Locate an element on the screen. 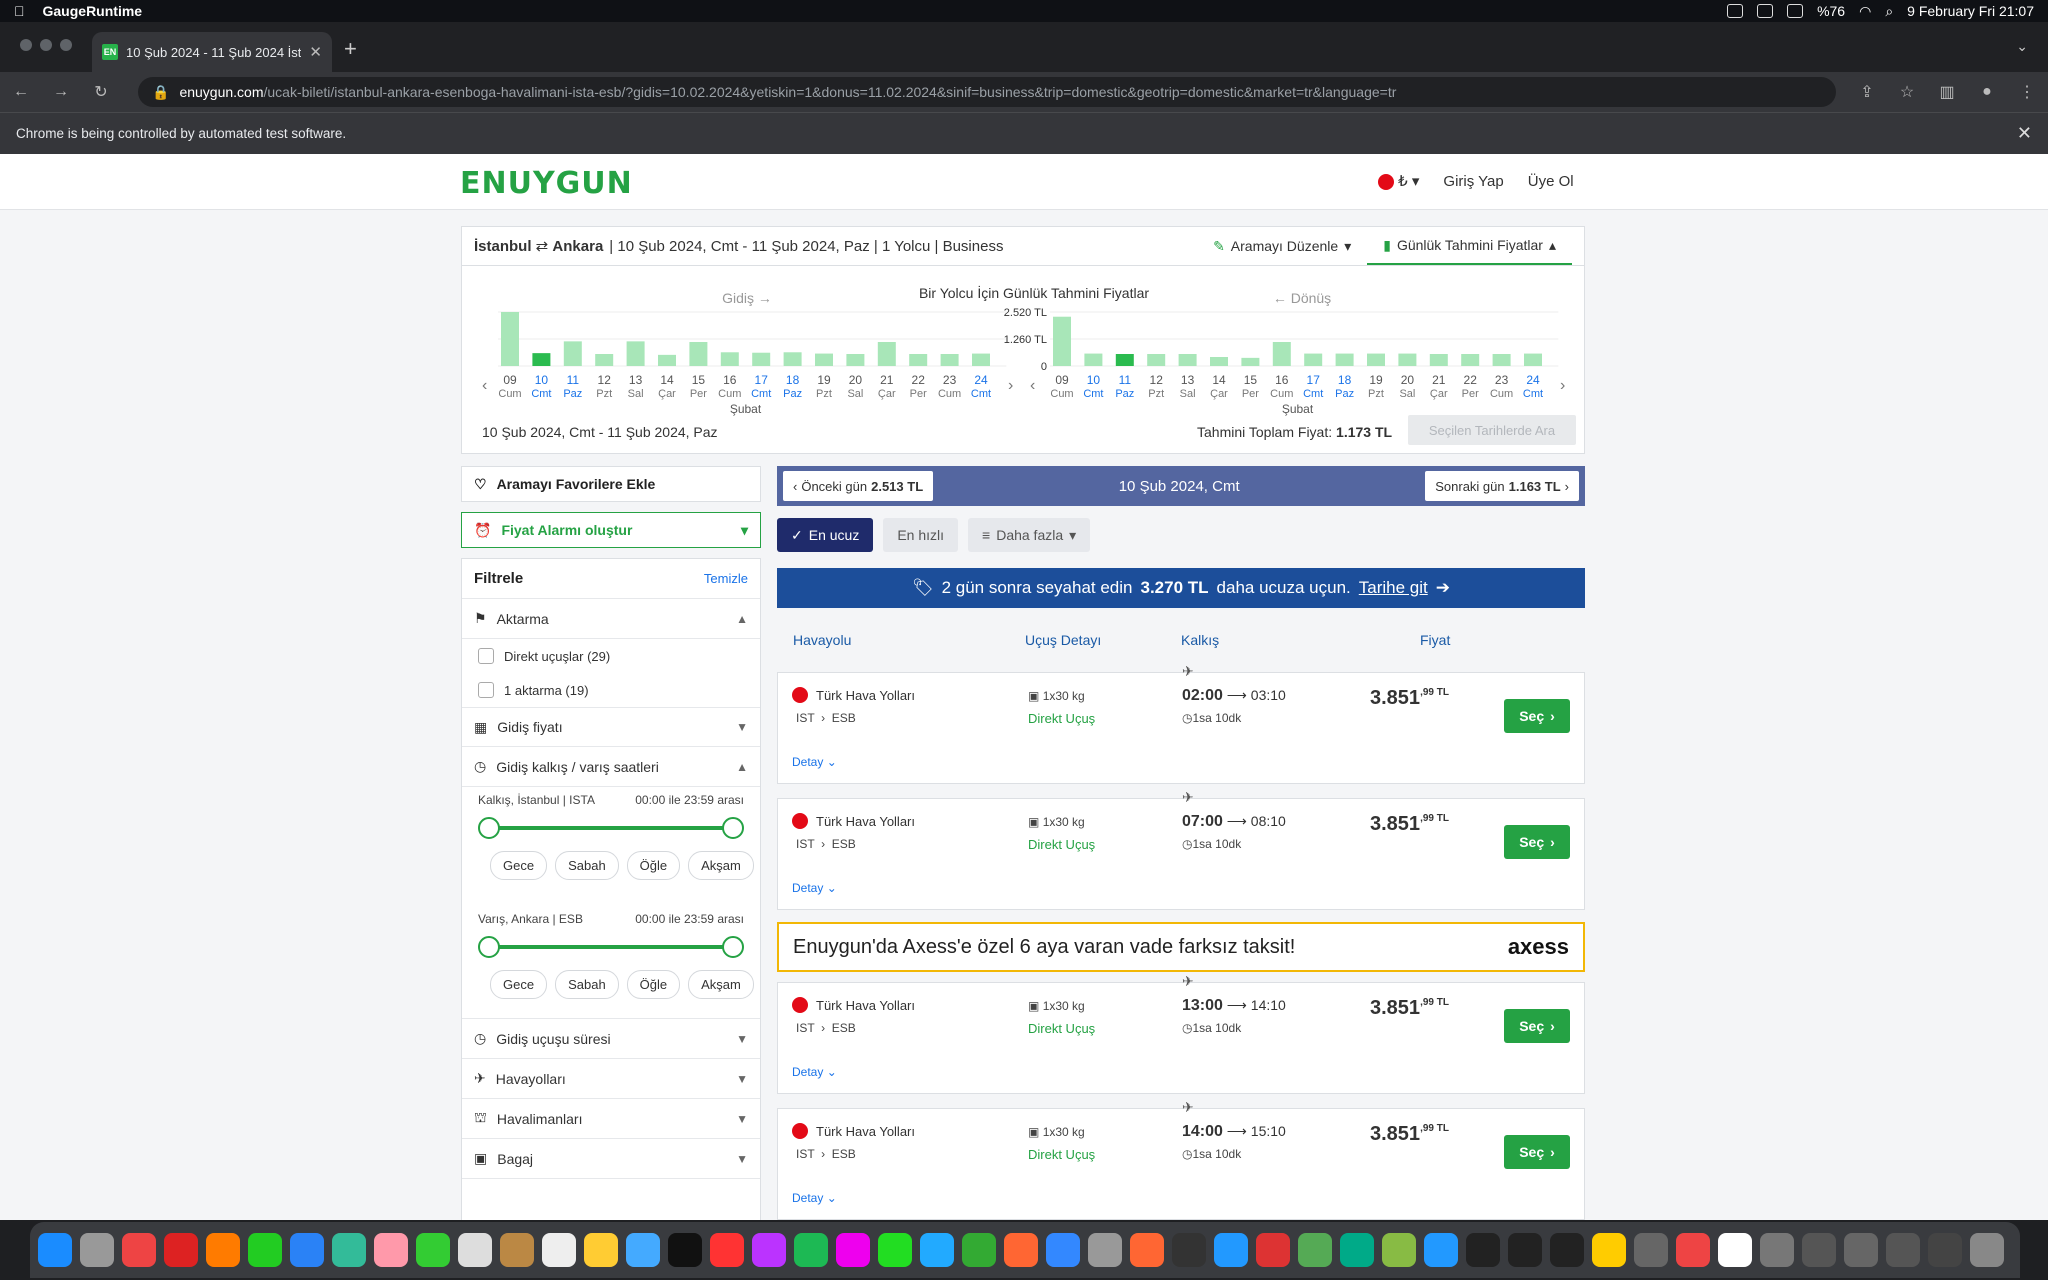 The image size is (2048, 1280). menu-icon: ⋮ is located at coordinates (2027, 92).